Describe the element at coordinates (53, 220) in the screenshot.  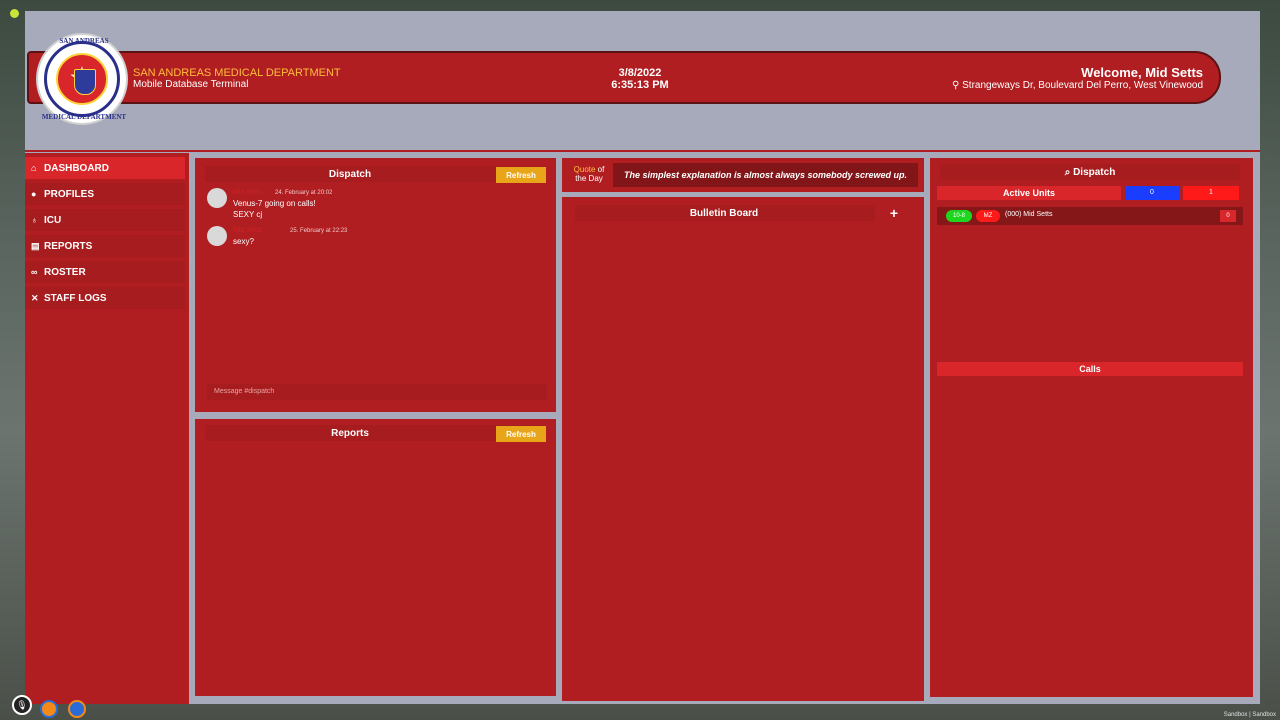
I see `sidebar-item-label: ICU` at that location.